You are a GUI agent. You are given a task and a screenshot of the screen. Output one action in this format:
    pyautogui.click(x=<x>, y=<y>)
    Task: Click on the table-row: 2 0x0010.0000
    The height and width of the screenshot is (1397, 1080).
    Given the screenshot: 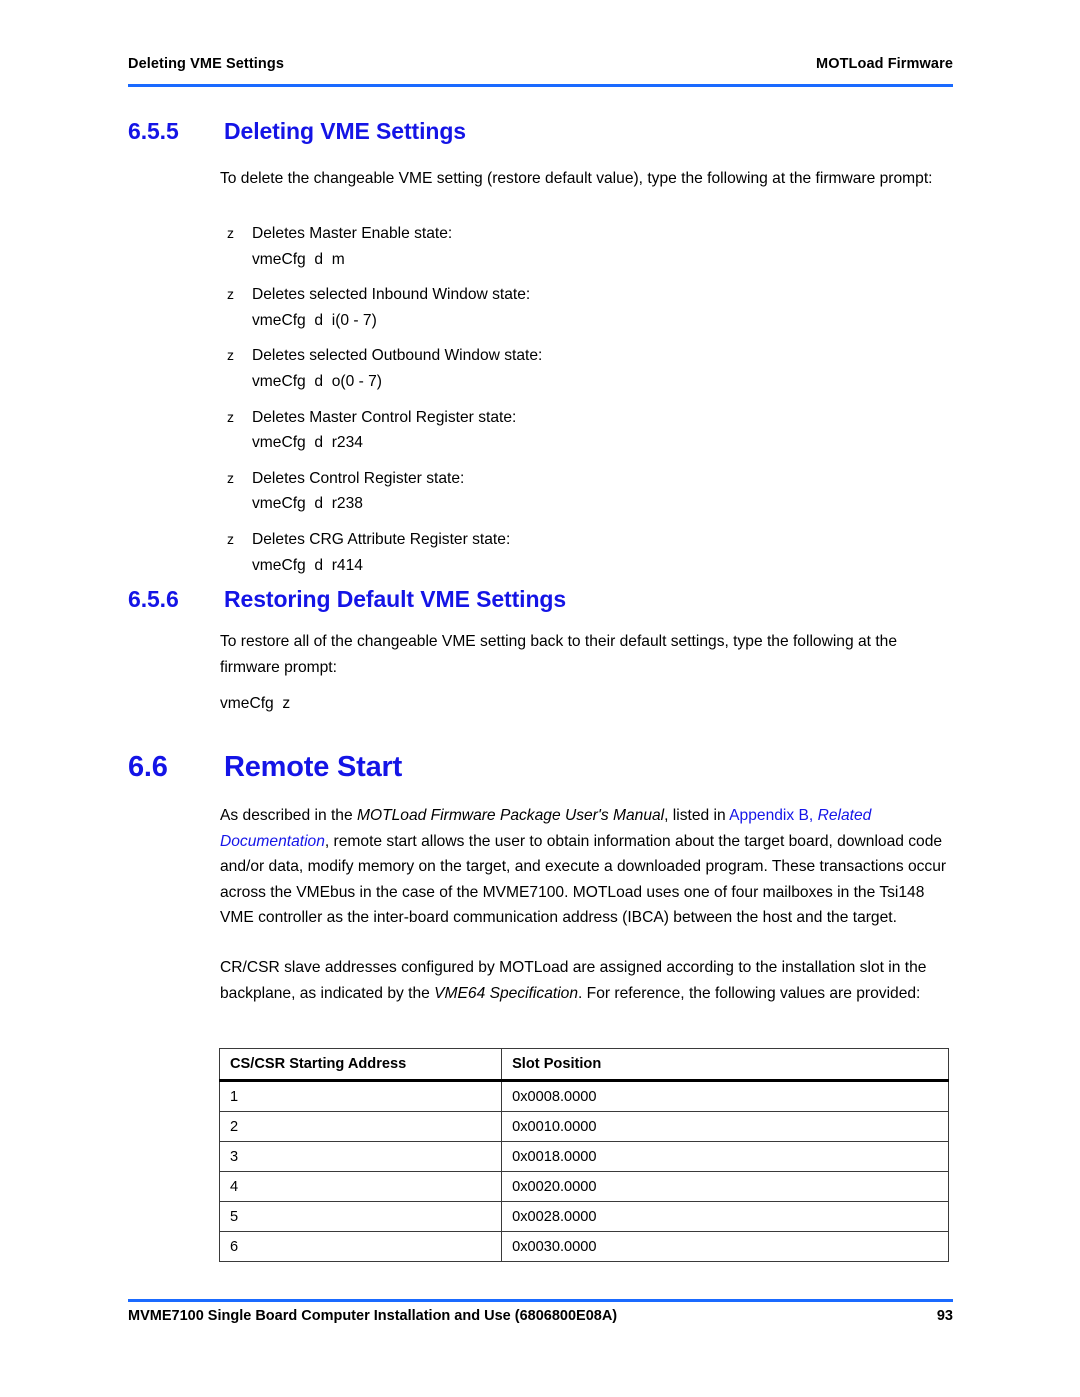 What is the action you would take?
    pyautogui.click(x=583, y=1126)
    